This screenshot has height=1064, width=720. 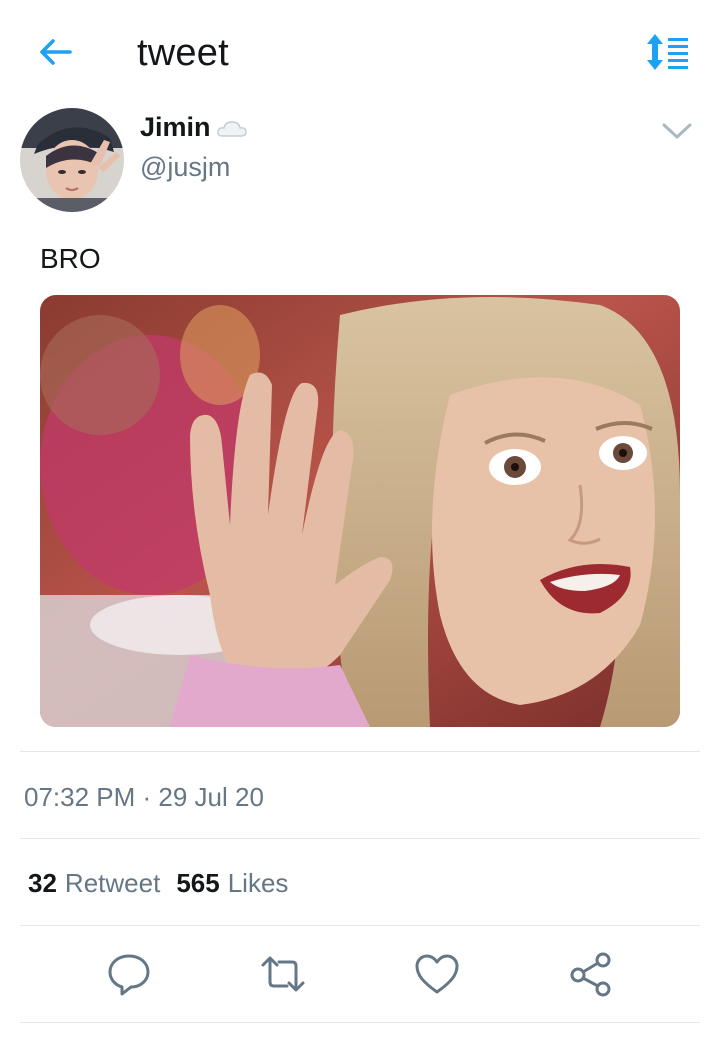 I want to click on heart-icon, so click(x=437, y=974).